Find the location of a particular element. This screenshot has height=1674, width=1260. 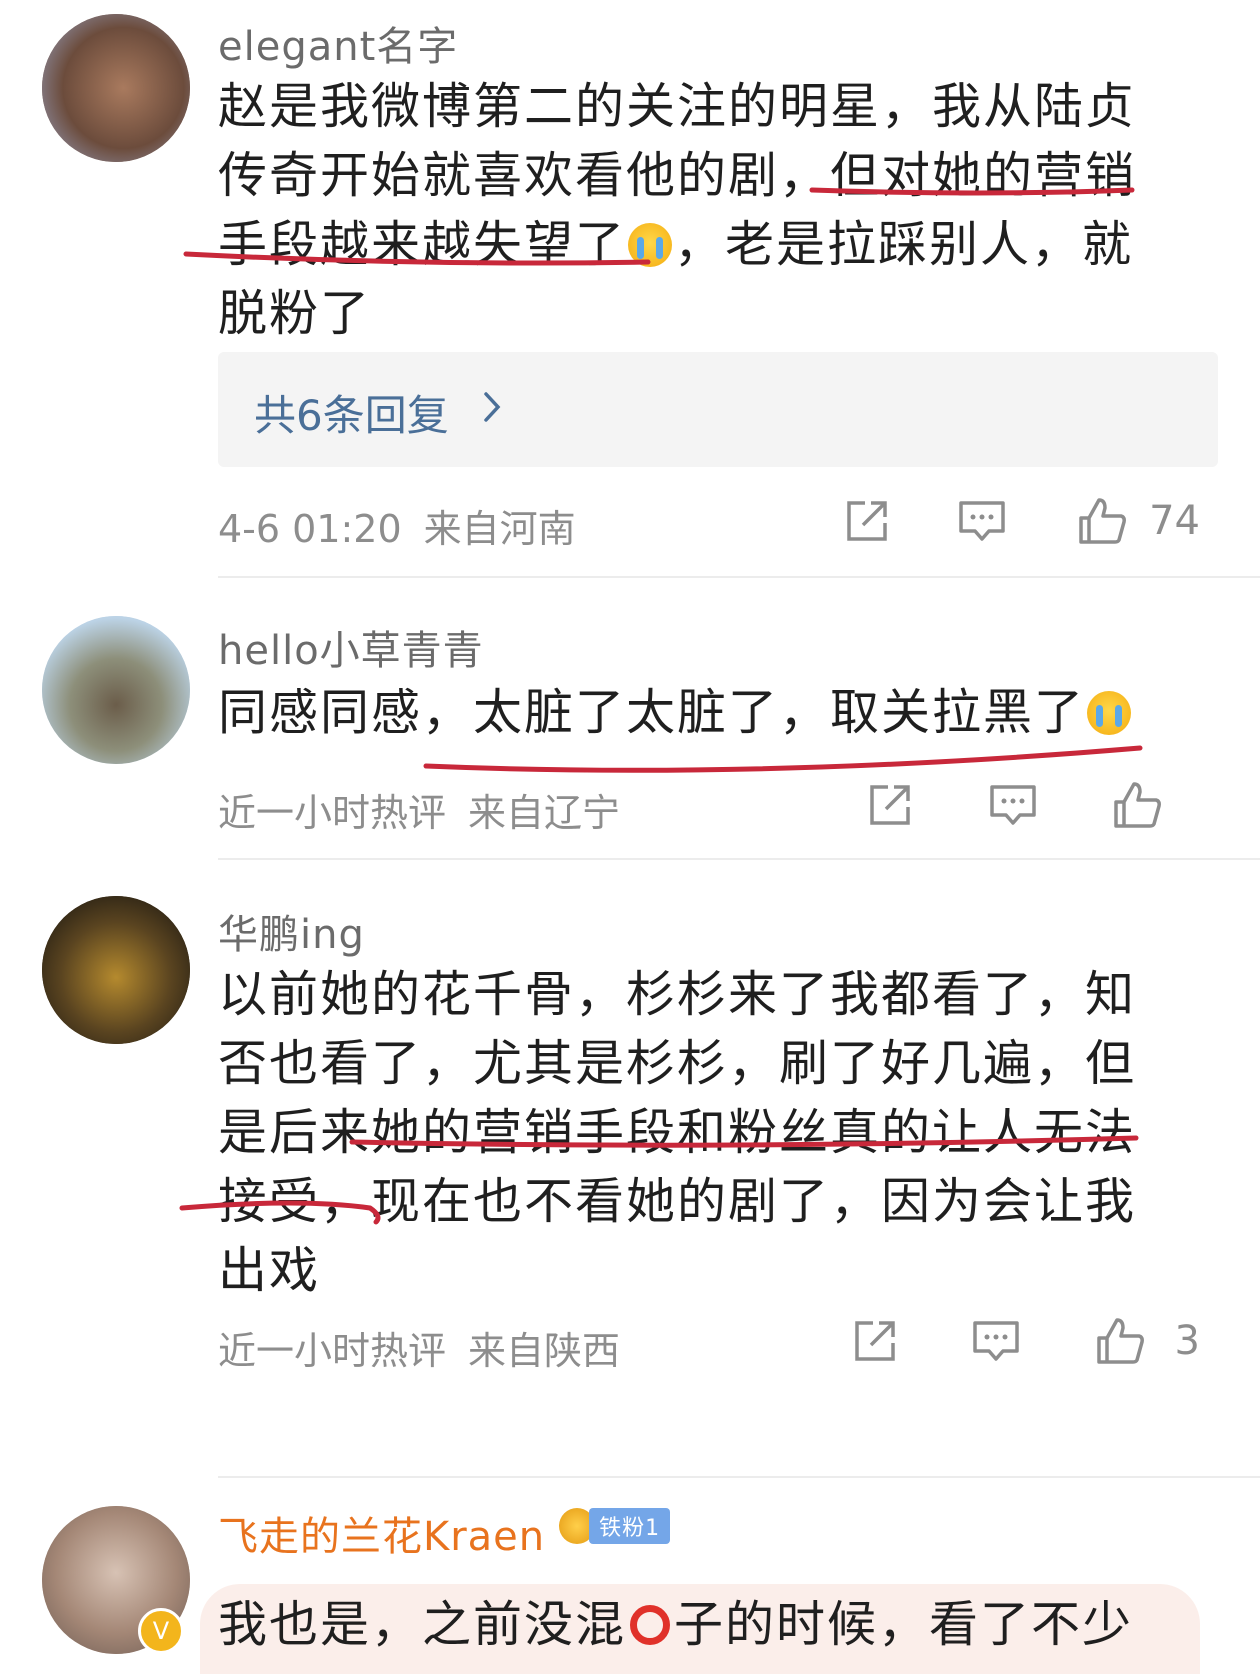

location: 来自河南 is located at coordinates (499, 529).